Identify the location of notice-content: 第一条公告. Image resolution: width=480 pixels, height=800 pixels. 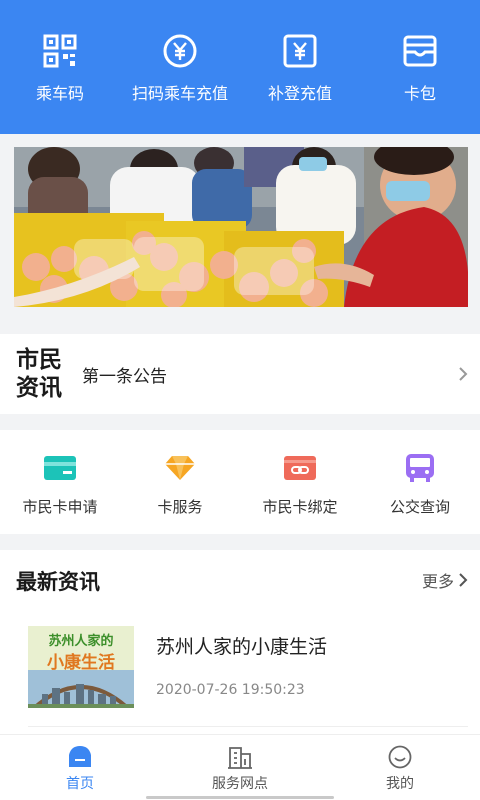
(124, 377).